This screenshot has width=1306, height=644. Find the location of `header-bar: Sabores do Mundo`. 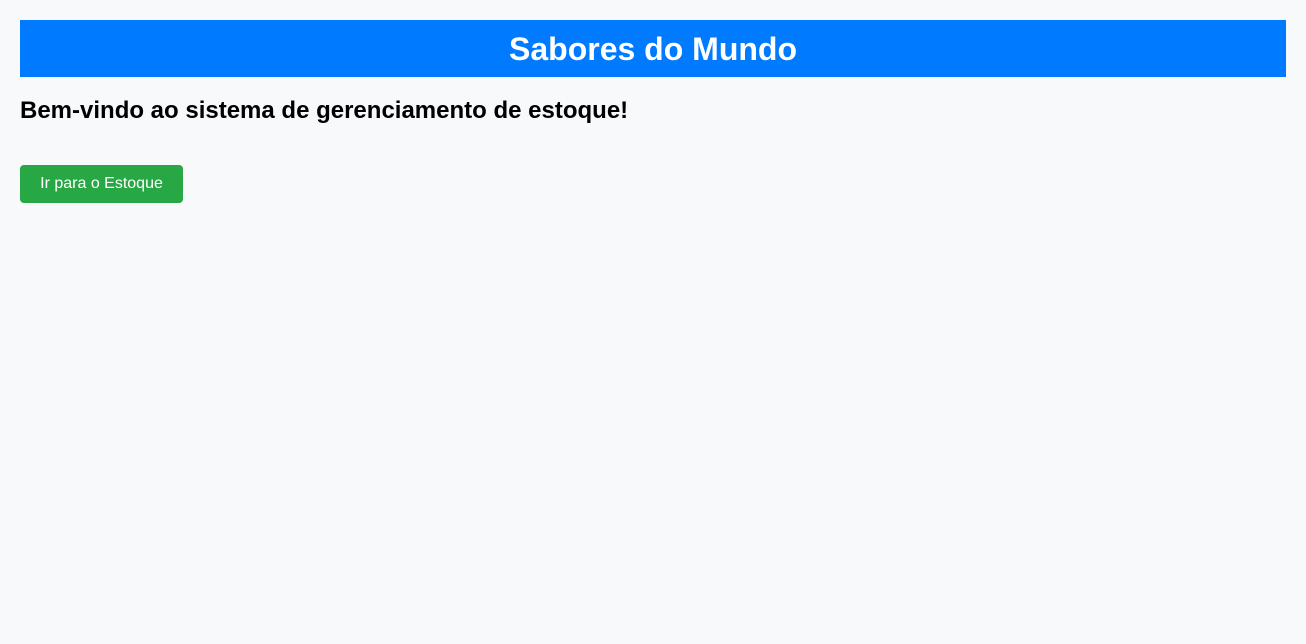

header-bar: Sabores do Mundo is located at coordinates (653, 48).